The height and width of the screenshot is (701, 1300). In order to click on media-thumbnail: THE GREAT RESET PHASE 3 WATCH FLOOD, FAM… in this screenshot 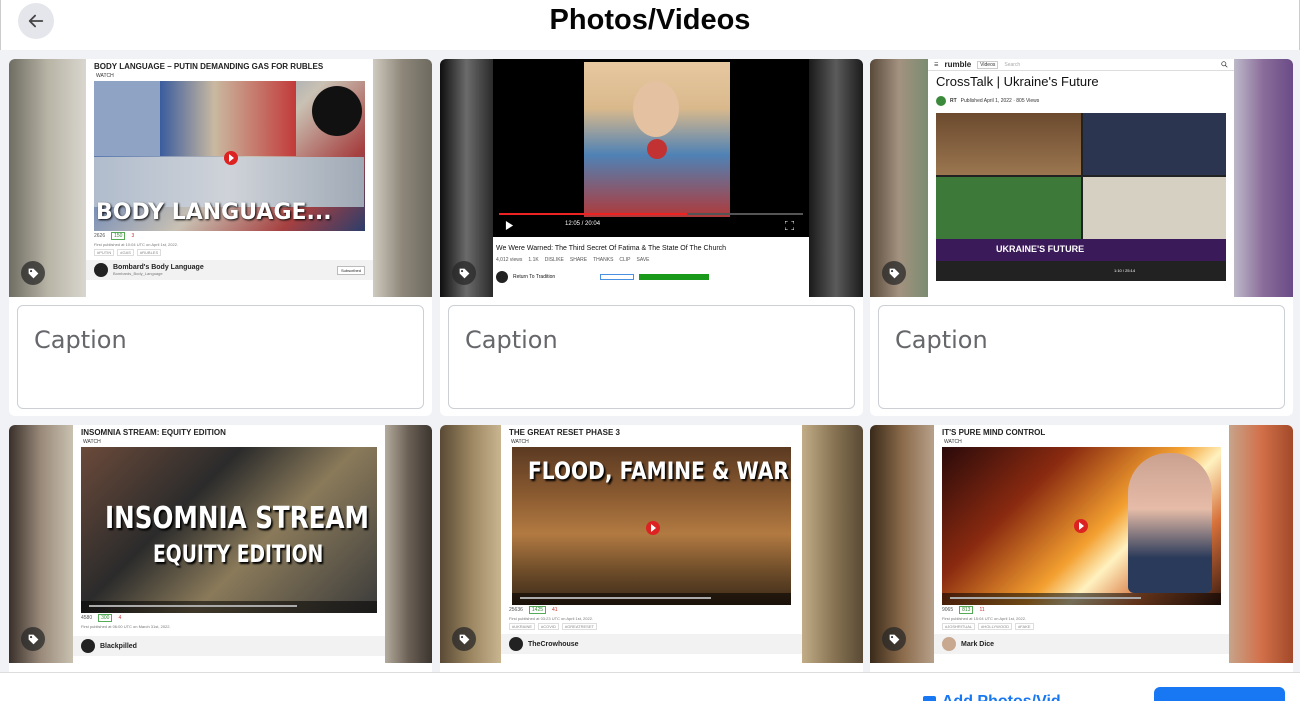, I will do `click(651, 544)`.